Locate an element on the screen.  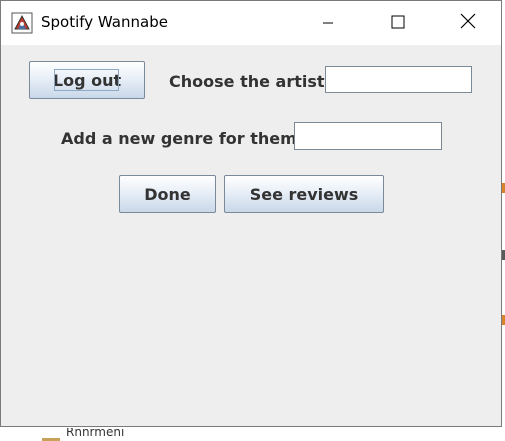
close-icon is located at coordinates (468, 23).